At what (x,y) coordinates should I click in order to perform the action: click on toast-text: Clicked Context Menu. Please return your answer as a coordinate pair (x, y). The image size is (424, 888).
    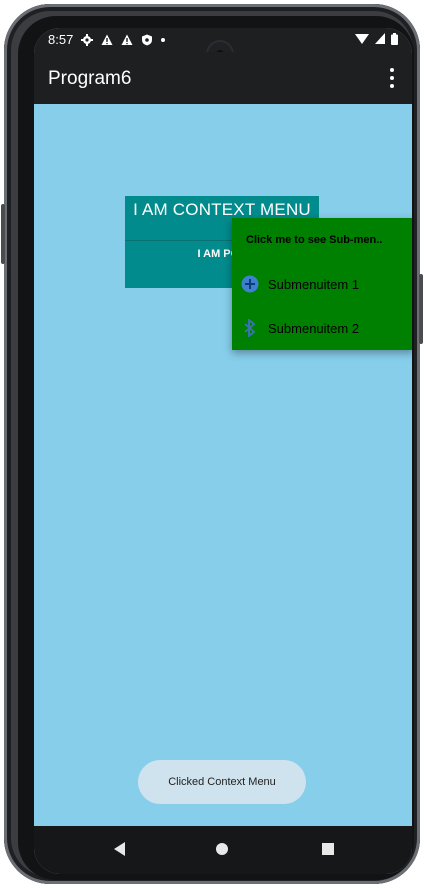
    Looking at the image, I should click on (222, 782).